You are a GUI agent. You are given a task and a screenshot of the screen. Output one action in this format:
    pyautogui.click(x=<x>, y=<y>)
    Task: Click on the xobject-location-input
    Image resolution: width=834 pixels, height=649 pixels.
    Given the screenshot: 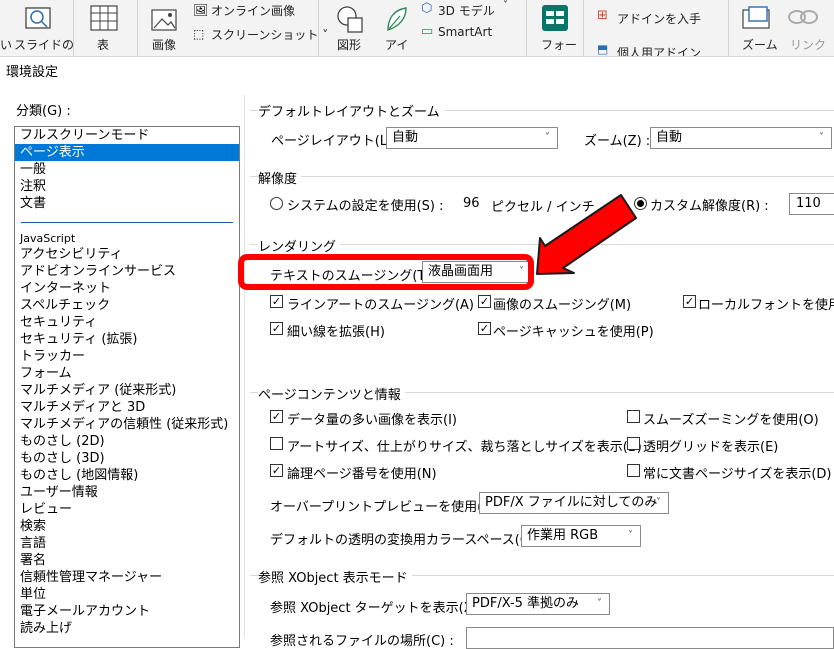 What is the action you would take?
    pyautogui.click(x=650, y=638)
    